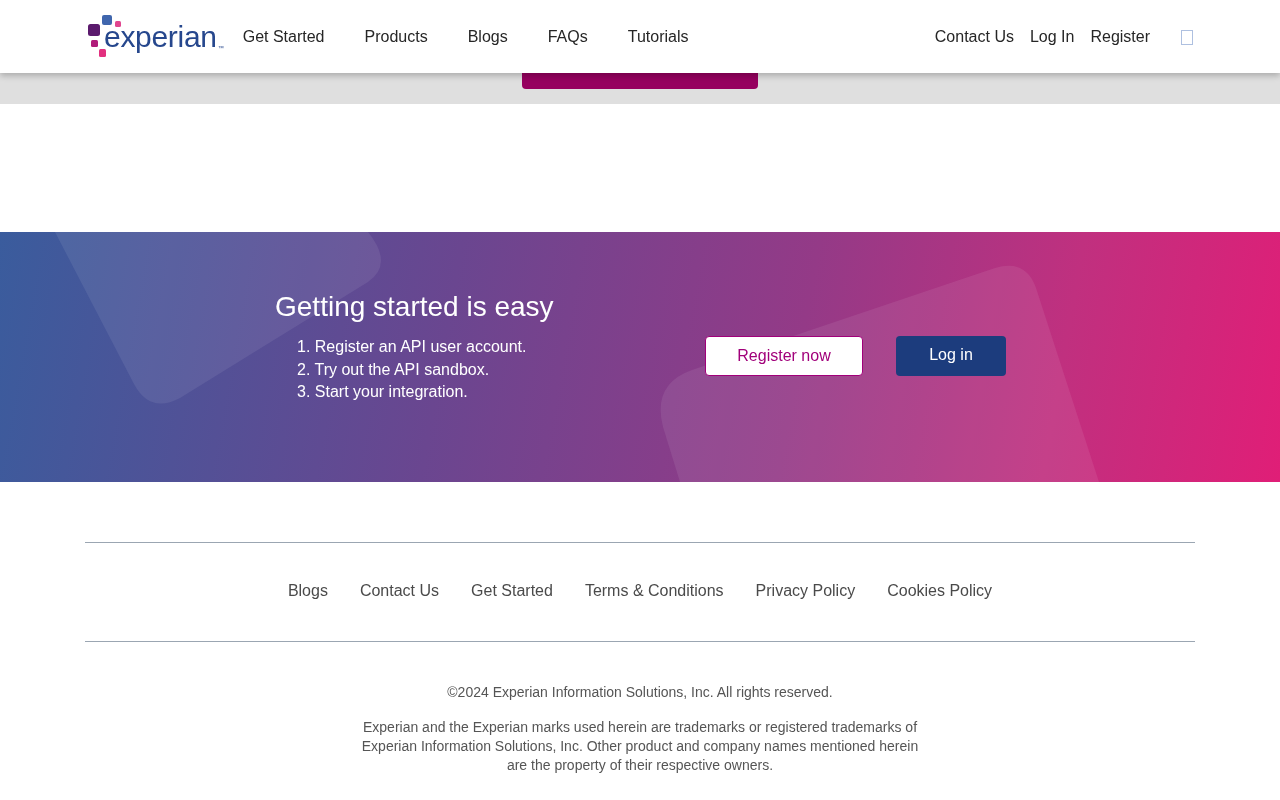  Describe the element at coordinates (951, 356) in the screenshot. I see `log-in-button: Log in` at that location.